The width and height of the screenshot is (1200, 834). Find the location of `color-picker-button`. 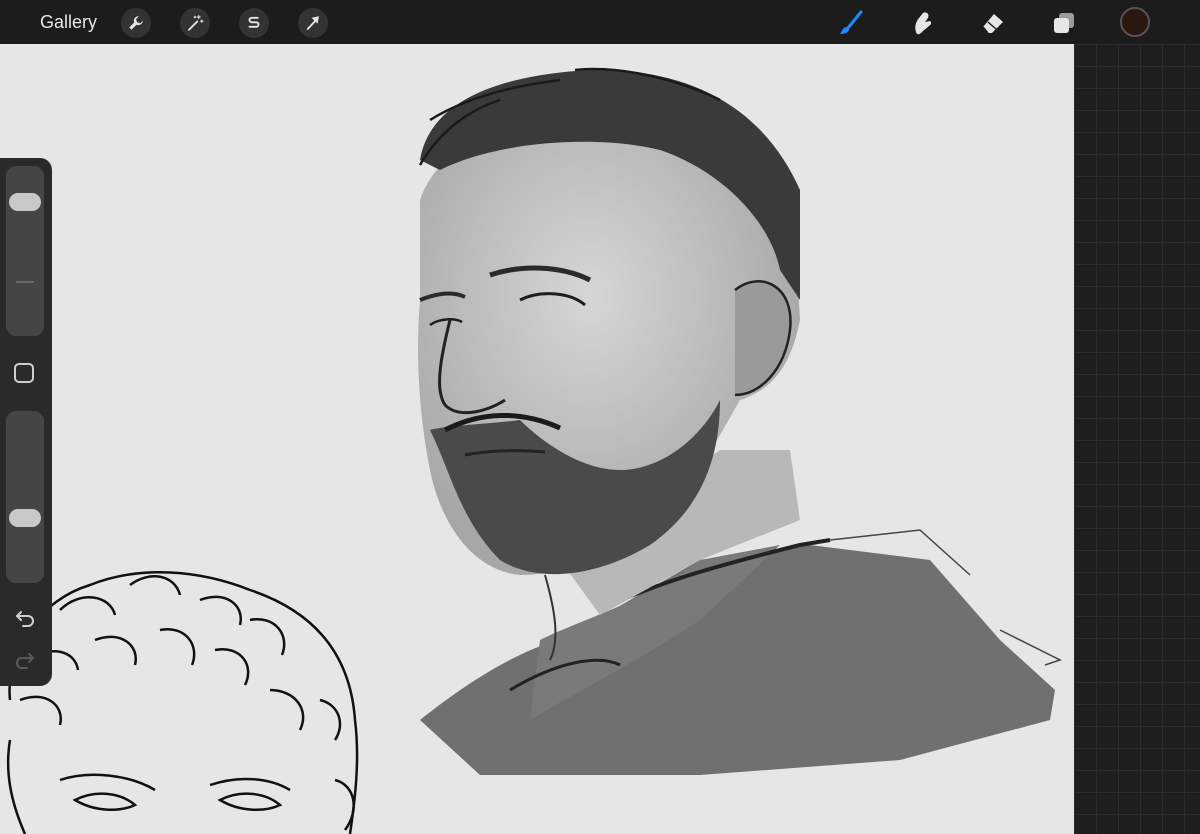

color-picker-button is located at coordinates (1135, 22).